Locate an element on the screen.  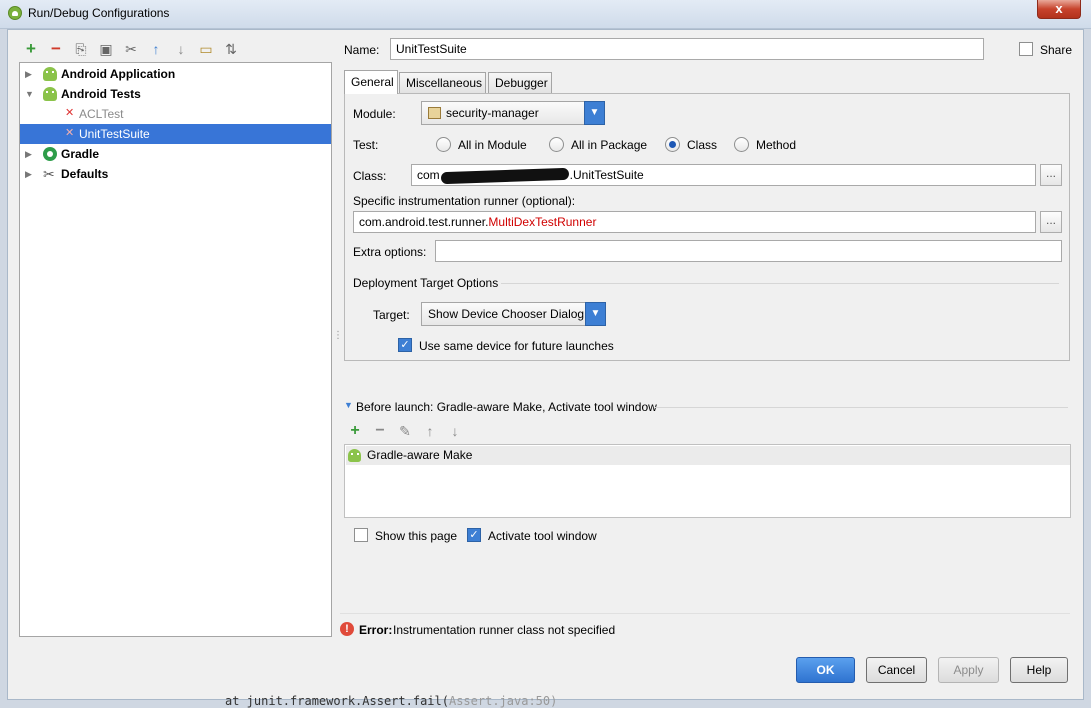
module-folder-icon is located at coordinates (434, 113).